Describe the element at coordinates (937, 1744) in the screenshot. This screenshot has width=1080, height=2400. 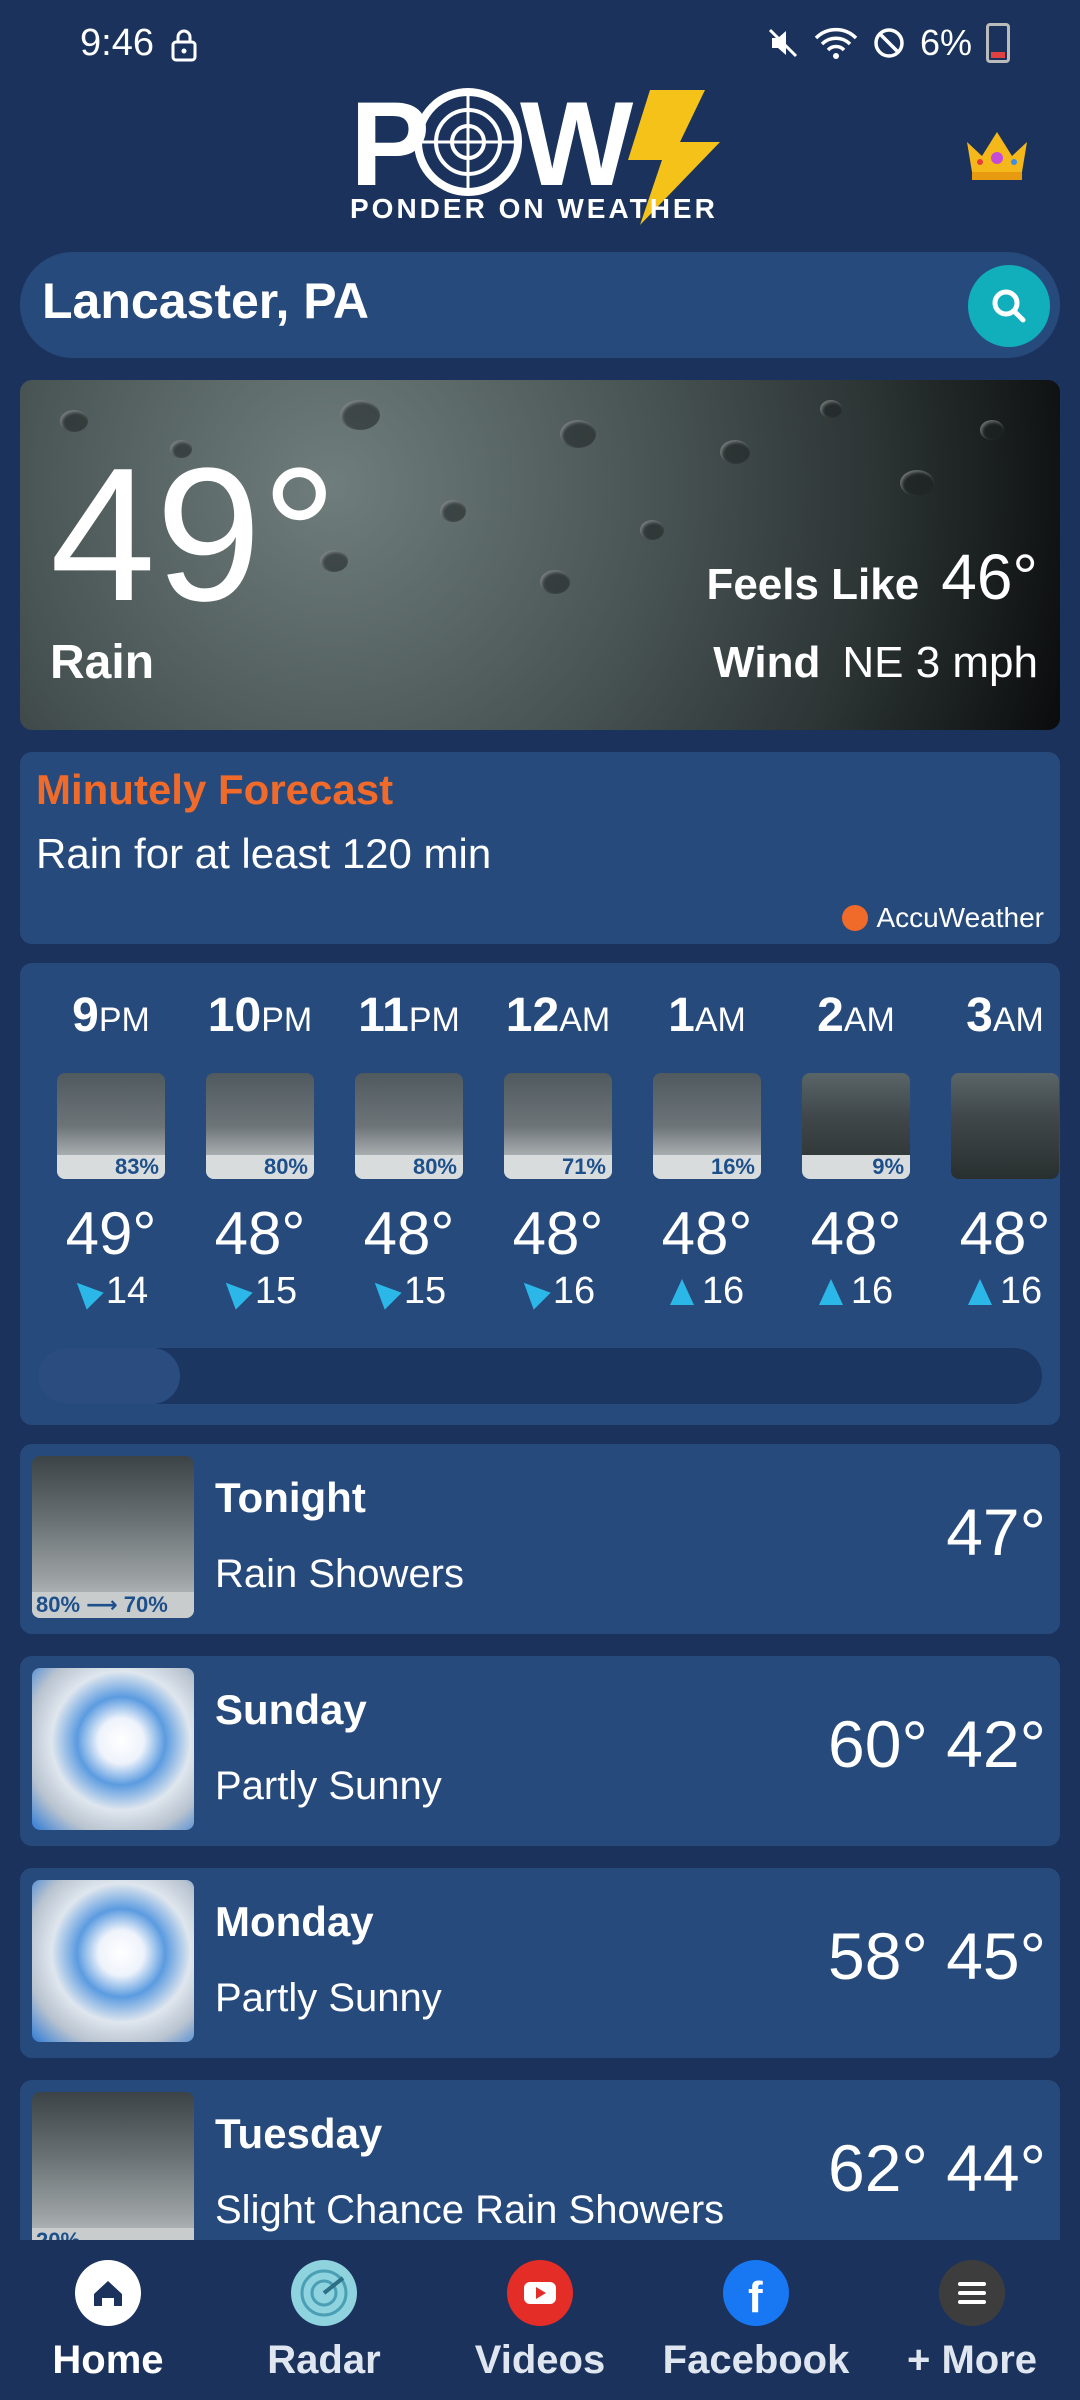
I see `day-temperatures: 60° 42°` at that location.